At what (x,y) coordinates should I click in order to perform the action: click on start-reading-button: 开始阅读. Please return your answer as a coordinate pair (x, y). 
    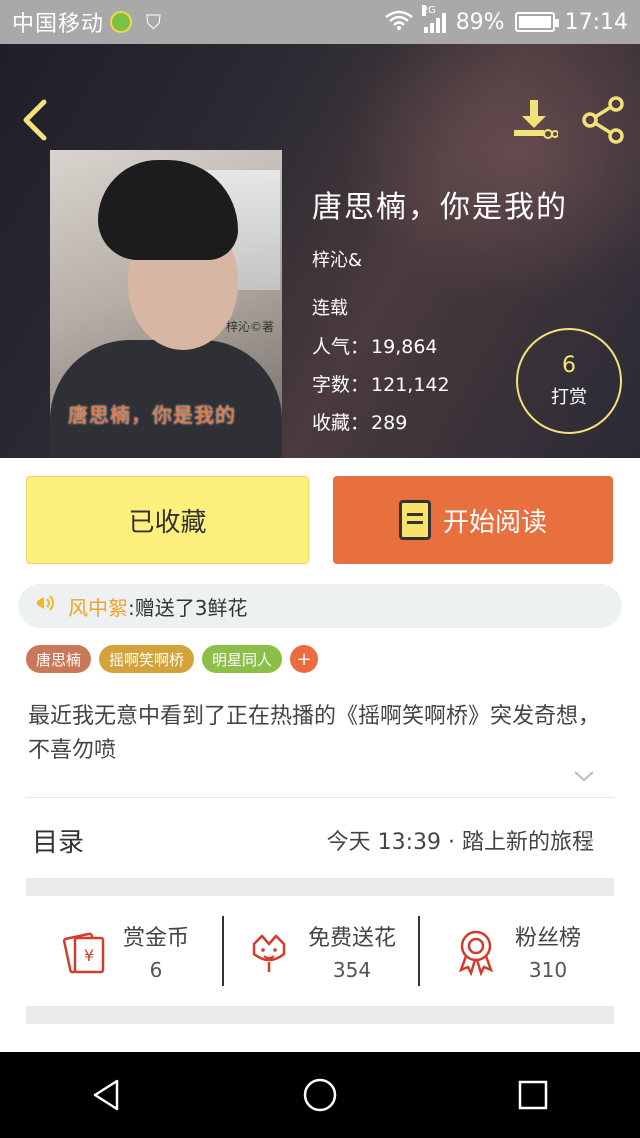
    Looking at the image, I should click on (473, 520).